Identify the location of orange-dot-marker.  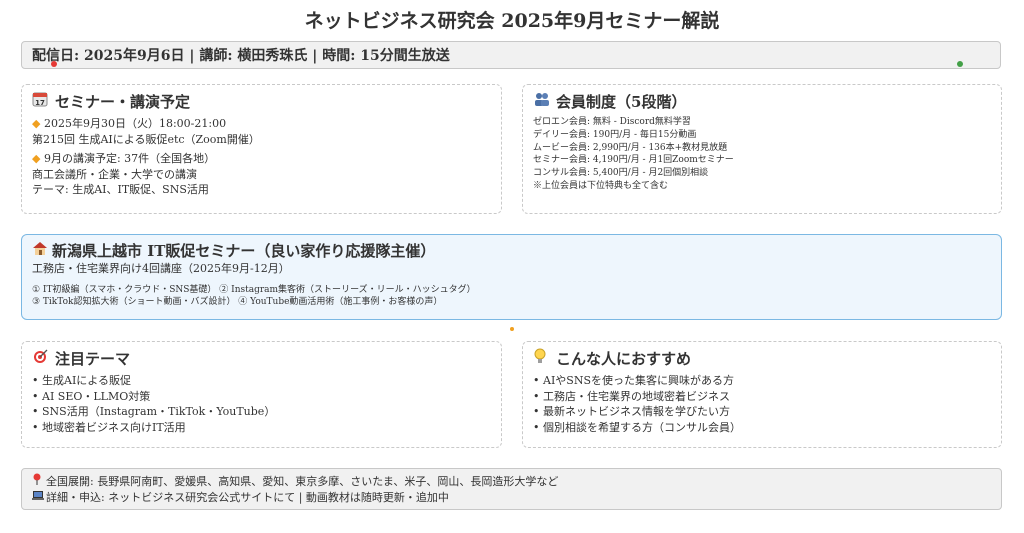
(512, 329).